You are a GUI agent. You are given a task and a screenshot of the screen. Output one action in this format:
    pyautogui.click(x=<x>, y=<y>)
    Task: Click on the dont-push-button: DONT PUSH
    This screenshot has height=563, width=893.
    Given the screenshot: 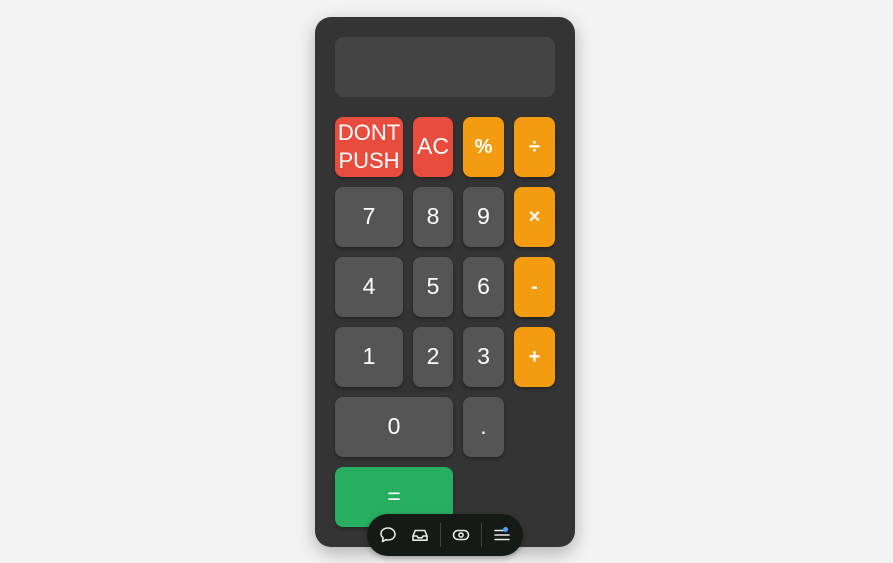 What is the action you would take?
    pyautogui.click(x=369, y=147)
    